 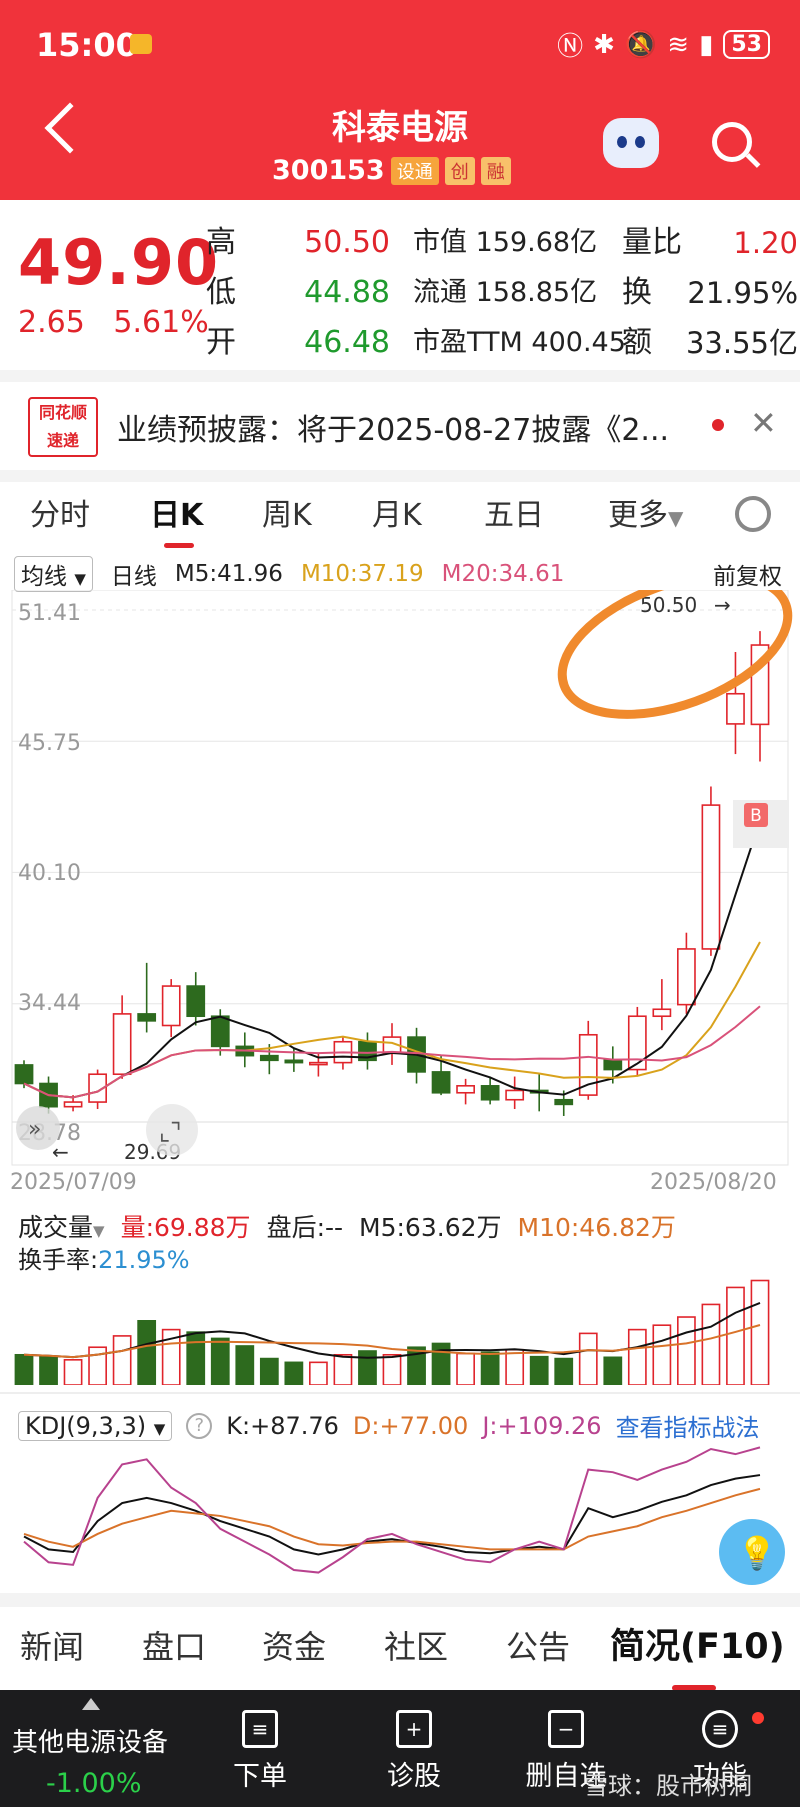 What do you see at coordinates (49, 613) in the screenshot?
I see `y-tick-label: 51.41` at bounding box center [49, 613].